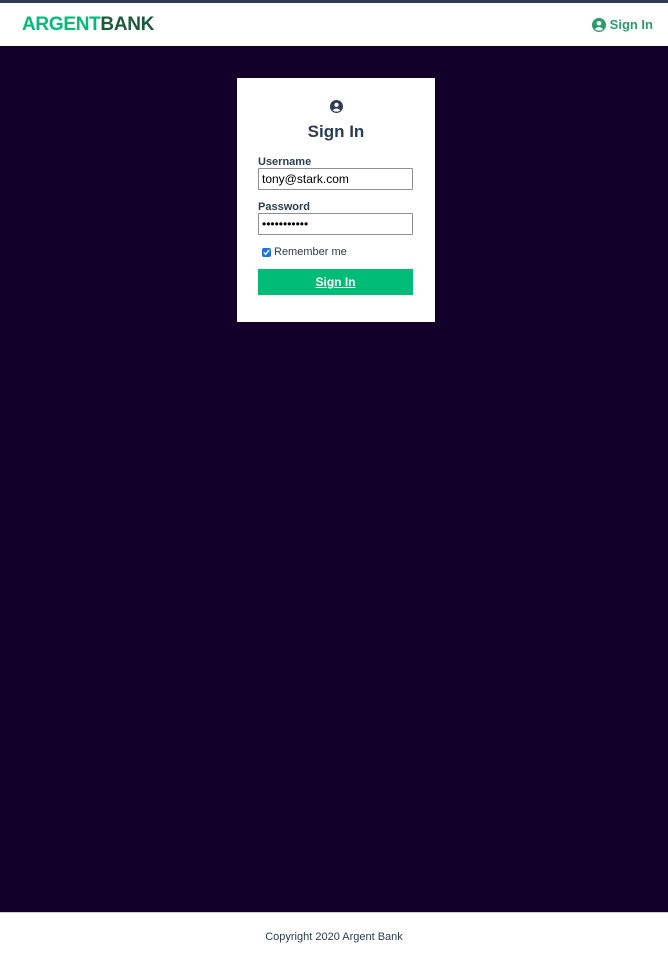  Describe the element at coordinates (266, 252) in the screenshot. I see `remember-me-checkbox` at that location.